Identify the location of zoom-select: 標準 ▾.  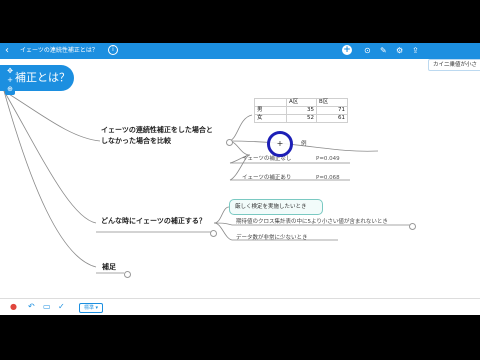
(91, 308).